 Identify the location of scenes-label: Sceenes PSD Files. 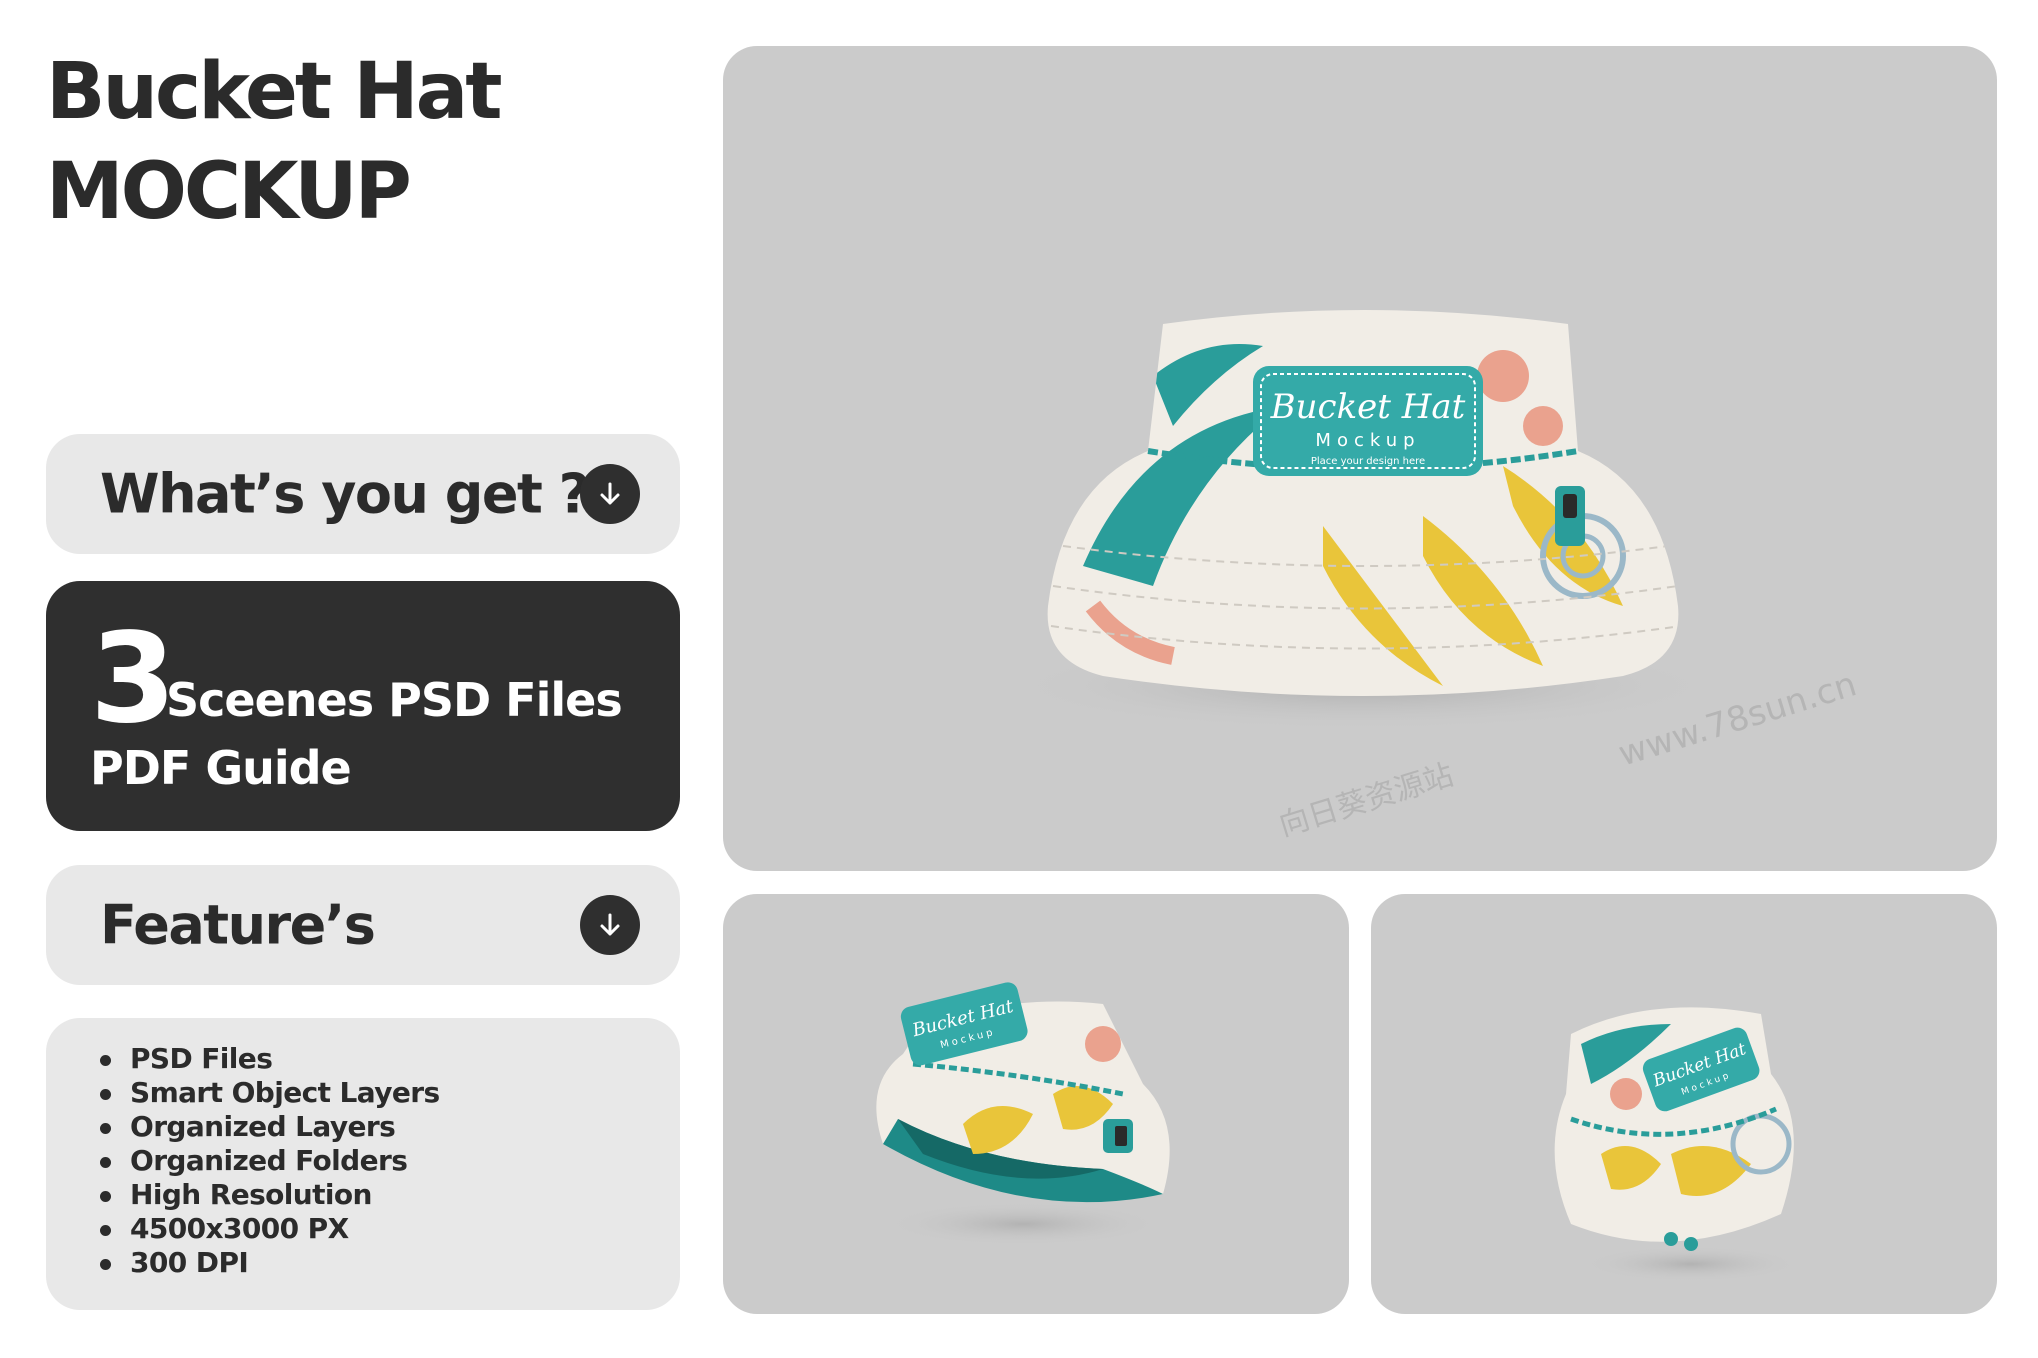
(394, 700).